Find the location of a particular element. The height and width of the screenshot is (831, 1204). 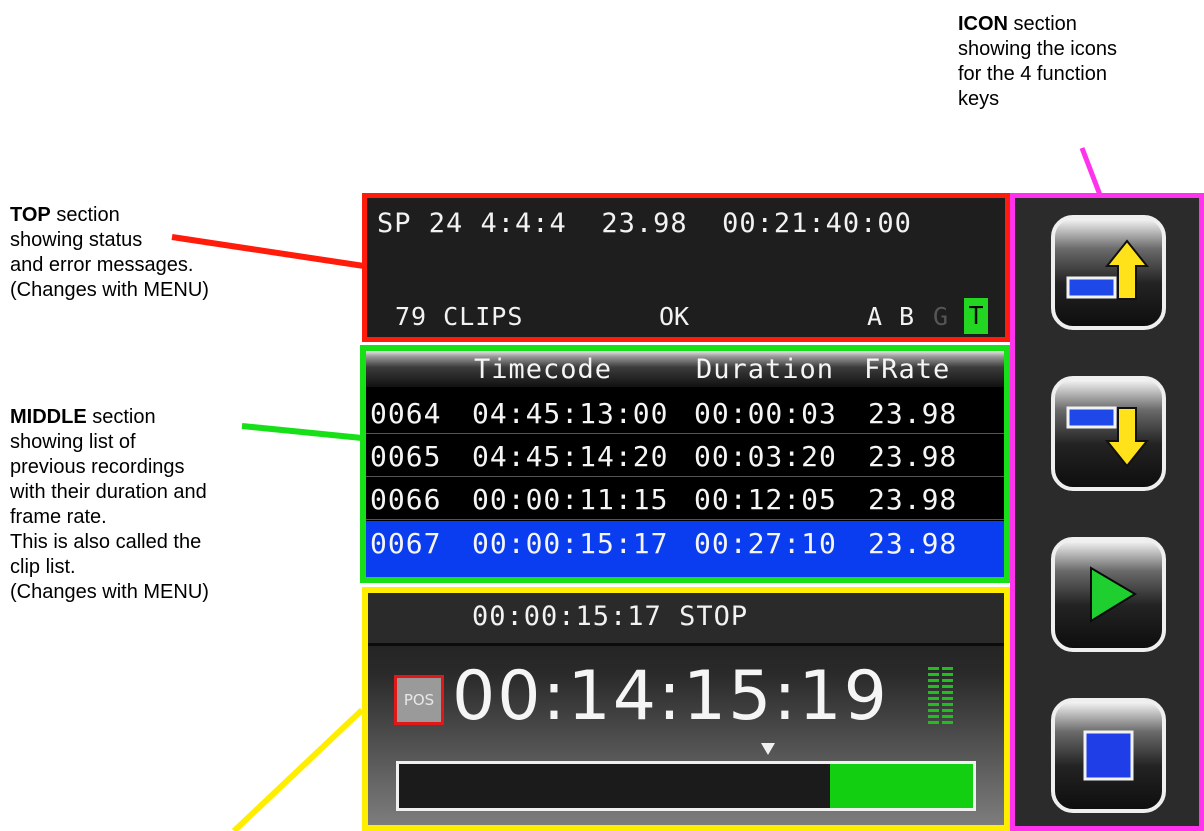

middle-annotation-line: This is also called the is located at coordinates (106, 542).